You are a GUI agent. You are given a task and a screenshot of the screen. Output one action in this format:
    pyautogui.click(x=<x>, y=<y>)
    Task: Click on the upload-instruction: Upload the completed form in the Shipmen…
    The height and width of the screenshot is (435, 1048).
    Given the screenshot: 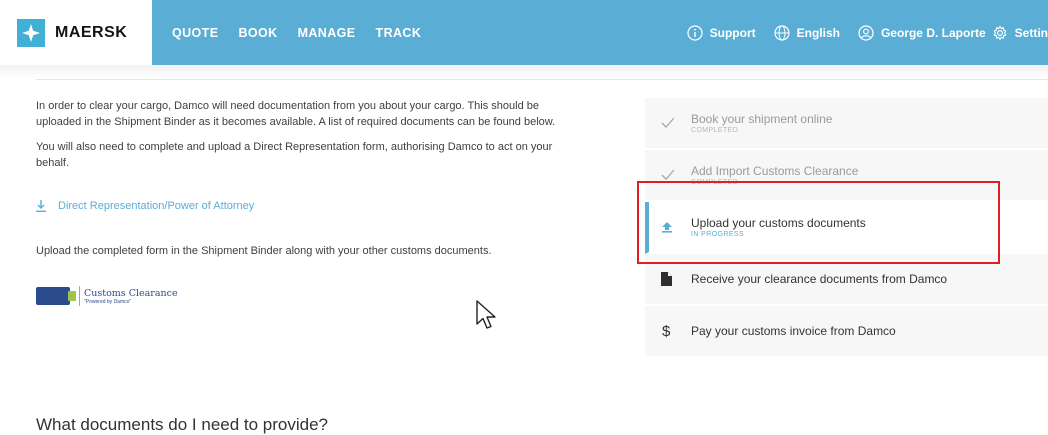 What is the action you would take?
    pyautogui.click(x=264, y=251)
    